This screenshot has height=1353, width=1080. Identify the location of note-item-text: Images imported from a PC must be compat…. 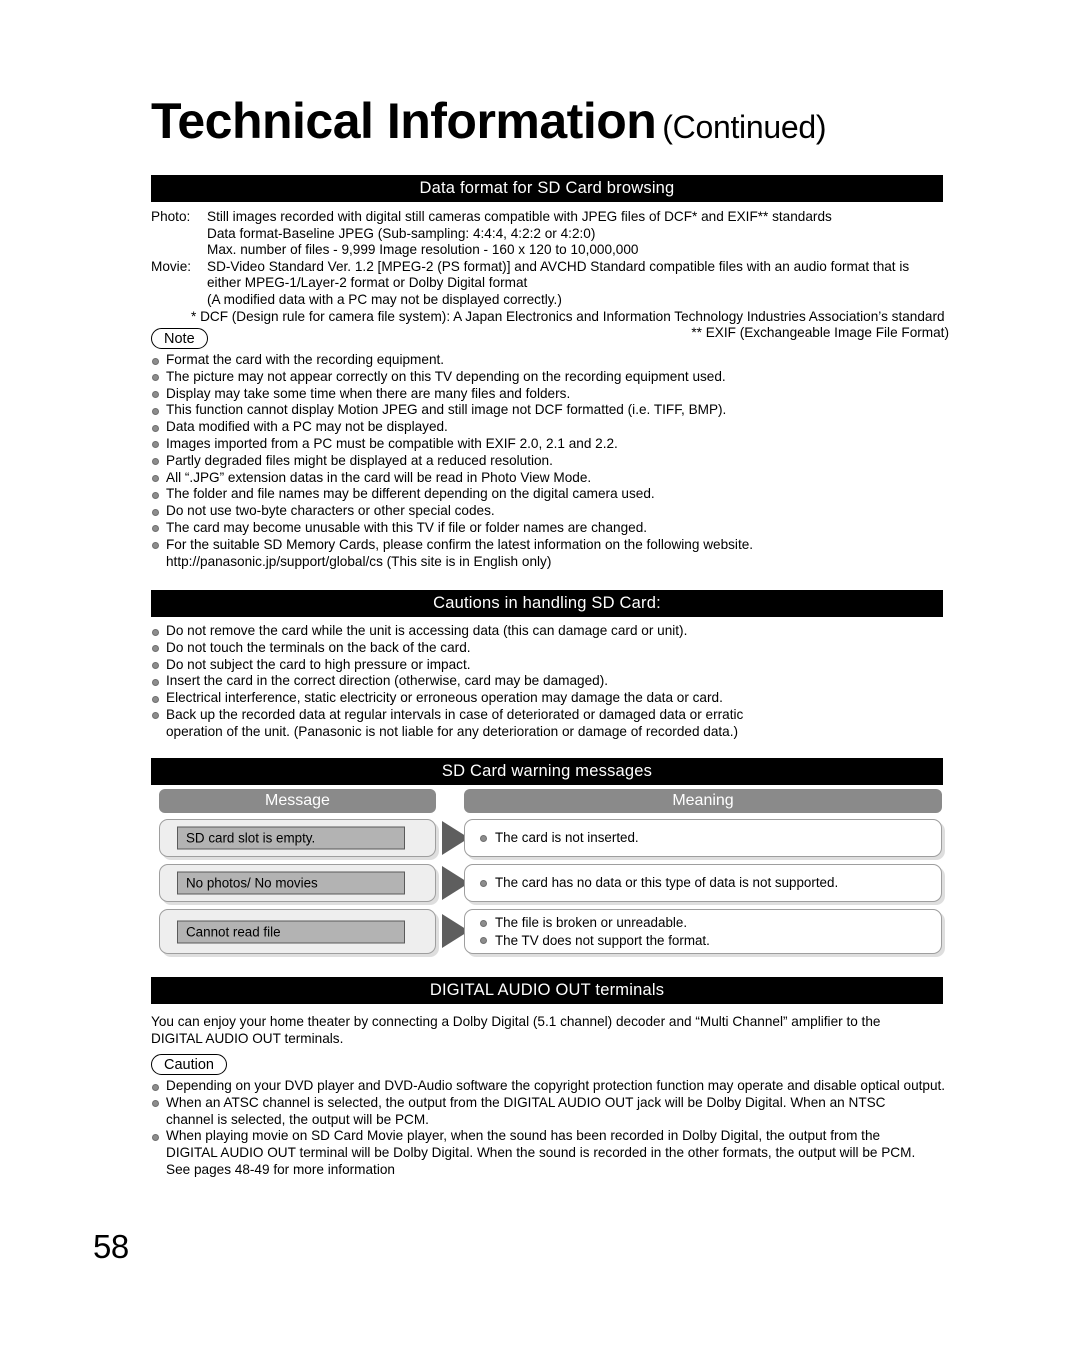
(392, 443).